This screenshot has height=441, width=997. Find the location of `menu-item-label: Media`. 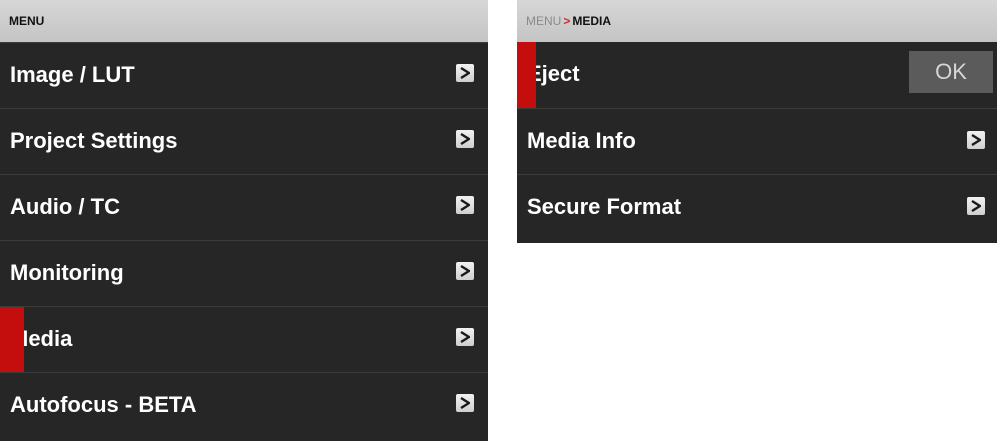

menu-item-label: Media is located at coordinates (41, 338).